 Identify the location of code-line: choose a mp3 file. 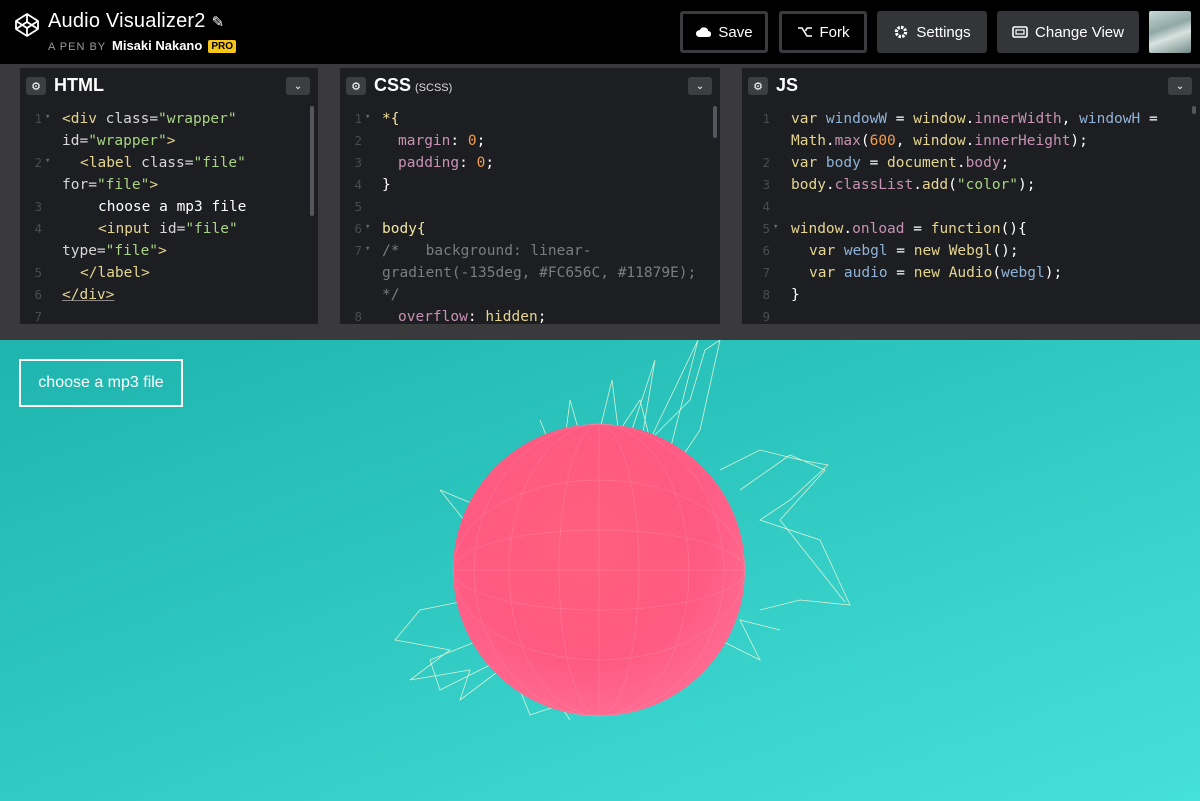
(172, 207).